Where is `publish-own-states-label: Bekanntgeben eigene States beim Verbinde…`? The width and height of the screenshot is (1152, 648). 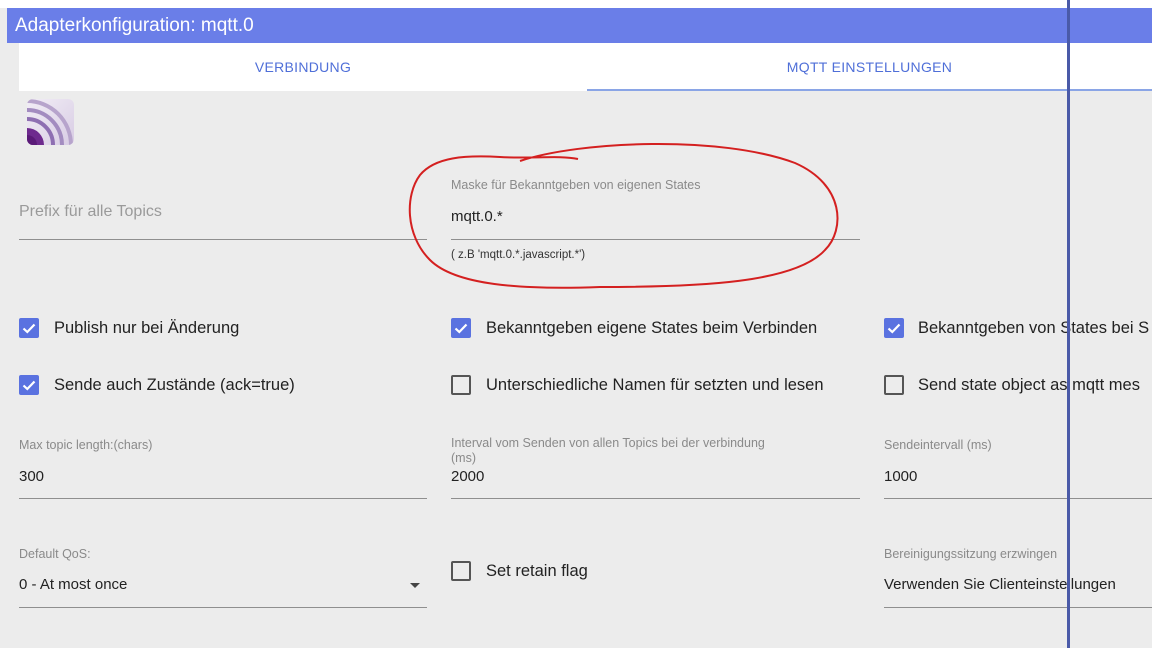 publish-own-states-label: Bekanntgeben eigene States beim Verbinde… is located at coordinates (652, 328).